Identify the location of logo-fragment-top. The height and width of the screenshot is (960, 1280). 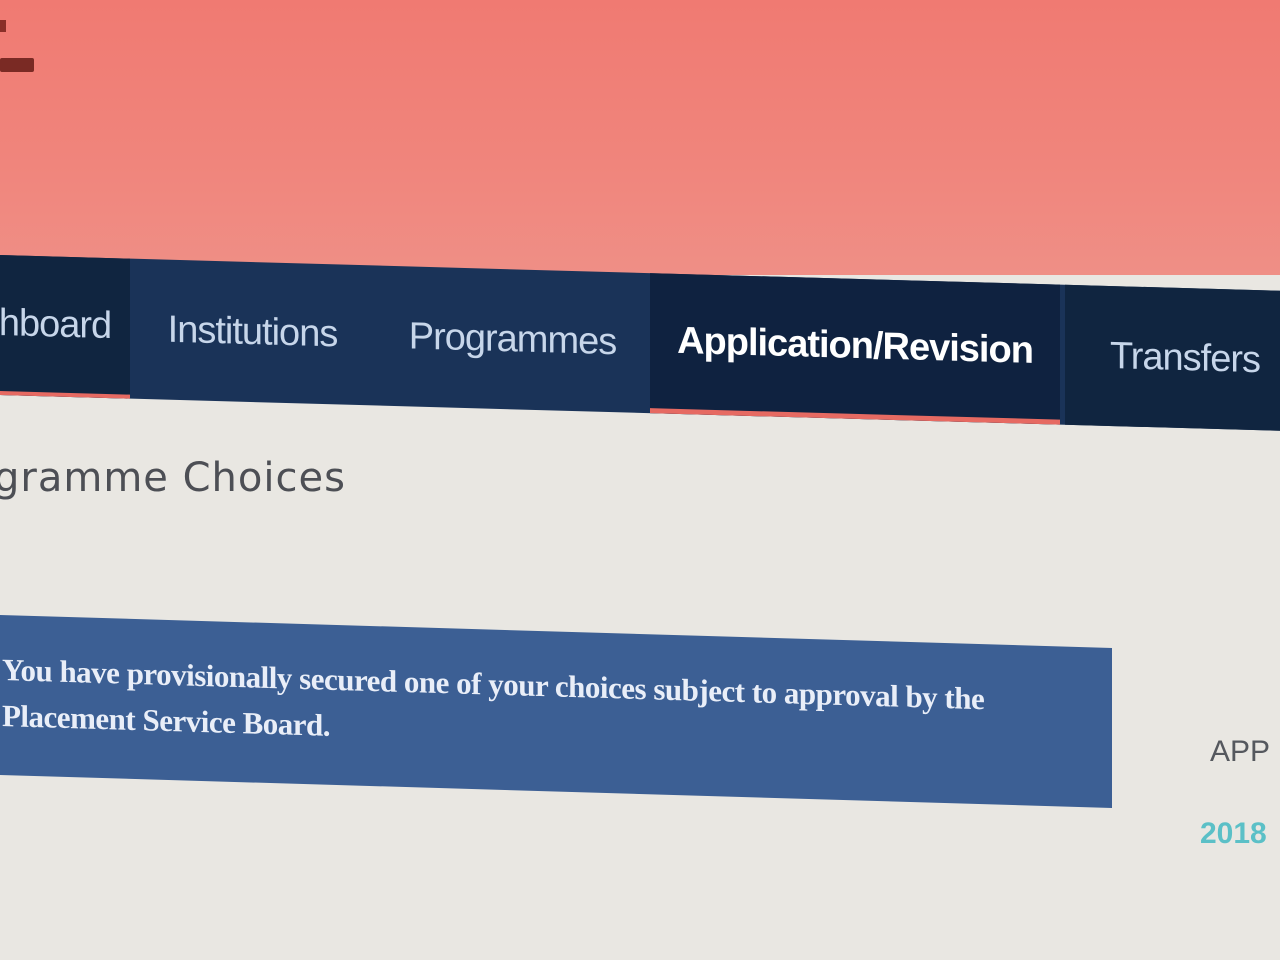
(3, 26).